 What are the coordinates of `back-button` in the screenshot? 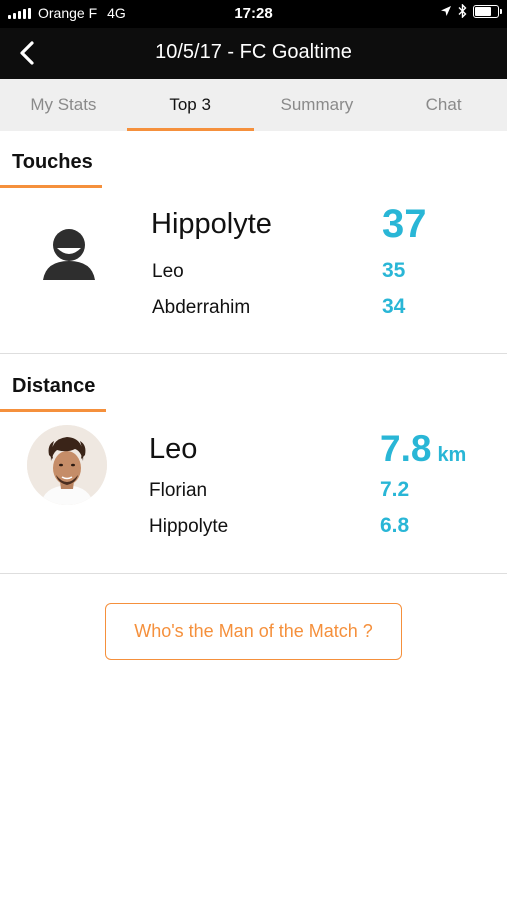 It's located at (29, 54).